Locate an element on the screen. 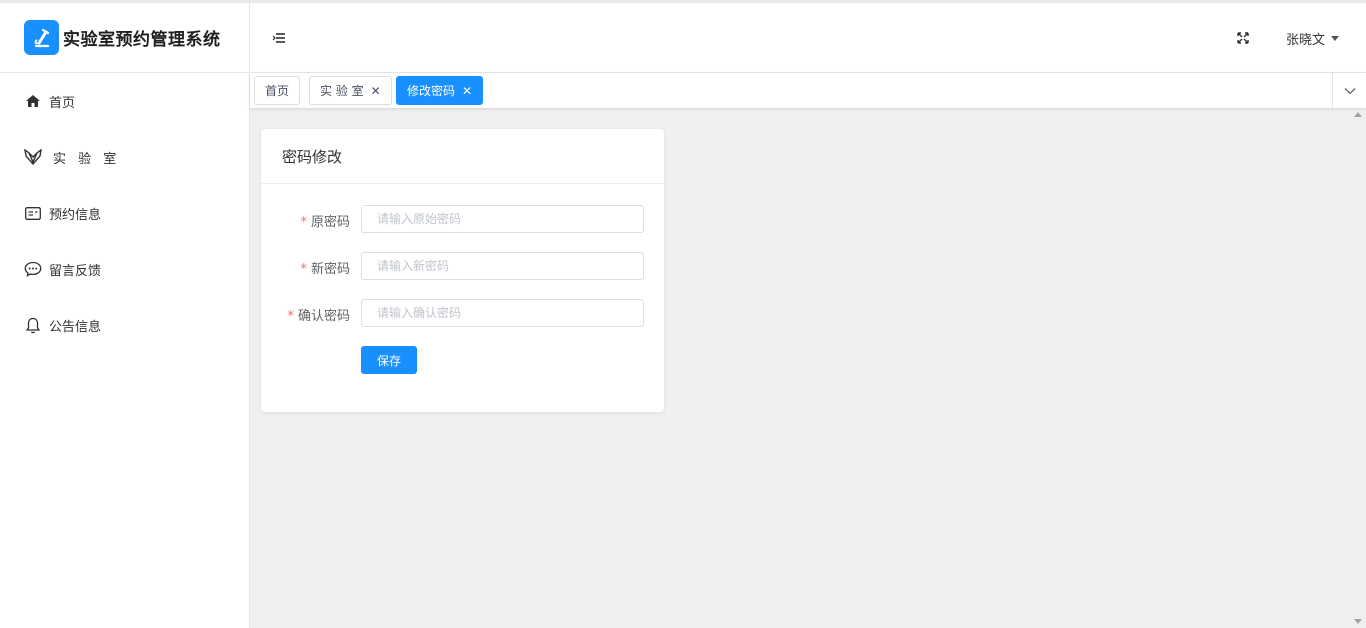 This screenshot has width=1366, height=628. user-dropdown: 张晓文 is located at coordinates (1313, 38).